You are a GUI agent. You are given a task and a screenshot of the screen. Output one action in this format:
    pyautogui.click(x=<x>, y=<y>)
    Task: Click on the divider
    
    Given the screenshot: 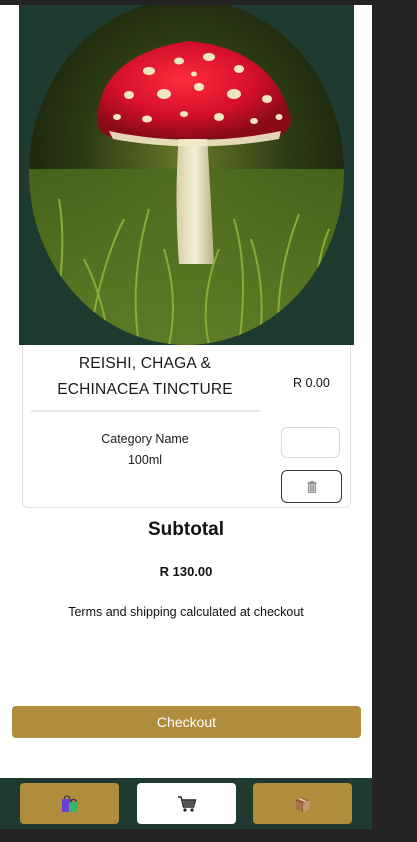 What is the action you would take?
    pyautogui.click(x=145, y=411)
    